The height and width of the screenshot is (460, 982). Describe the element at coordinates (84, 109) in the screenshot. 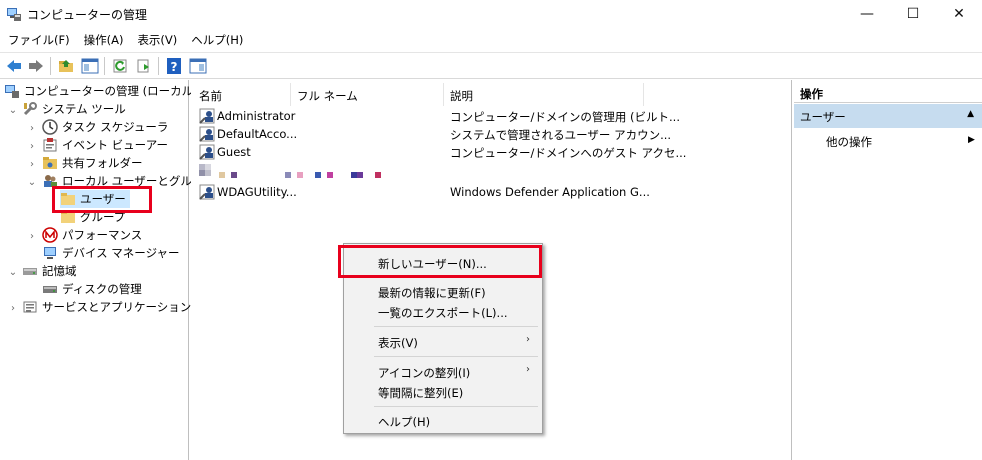

I see `tree-label: システム ツール` at that location.